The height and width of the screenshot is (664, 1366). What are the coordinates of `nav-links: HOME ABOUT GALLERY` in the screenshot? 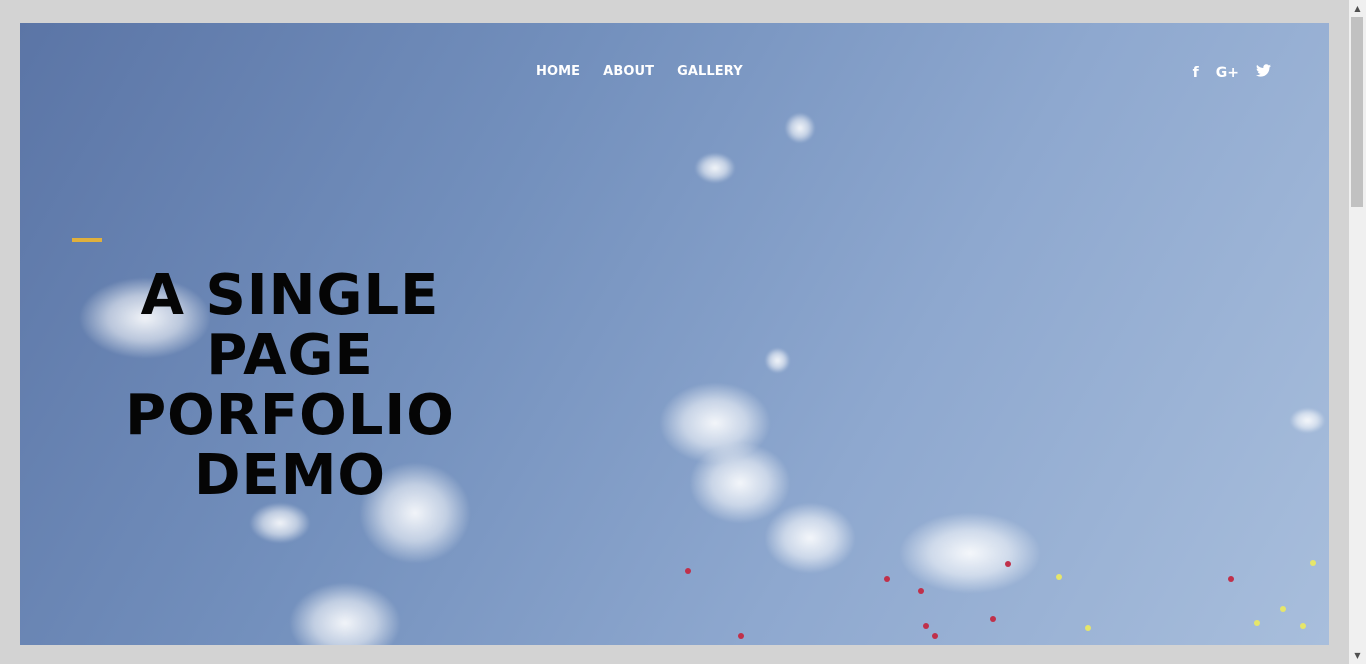 It's located at (639, 71).